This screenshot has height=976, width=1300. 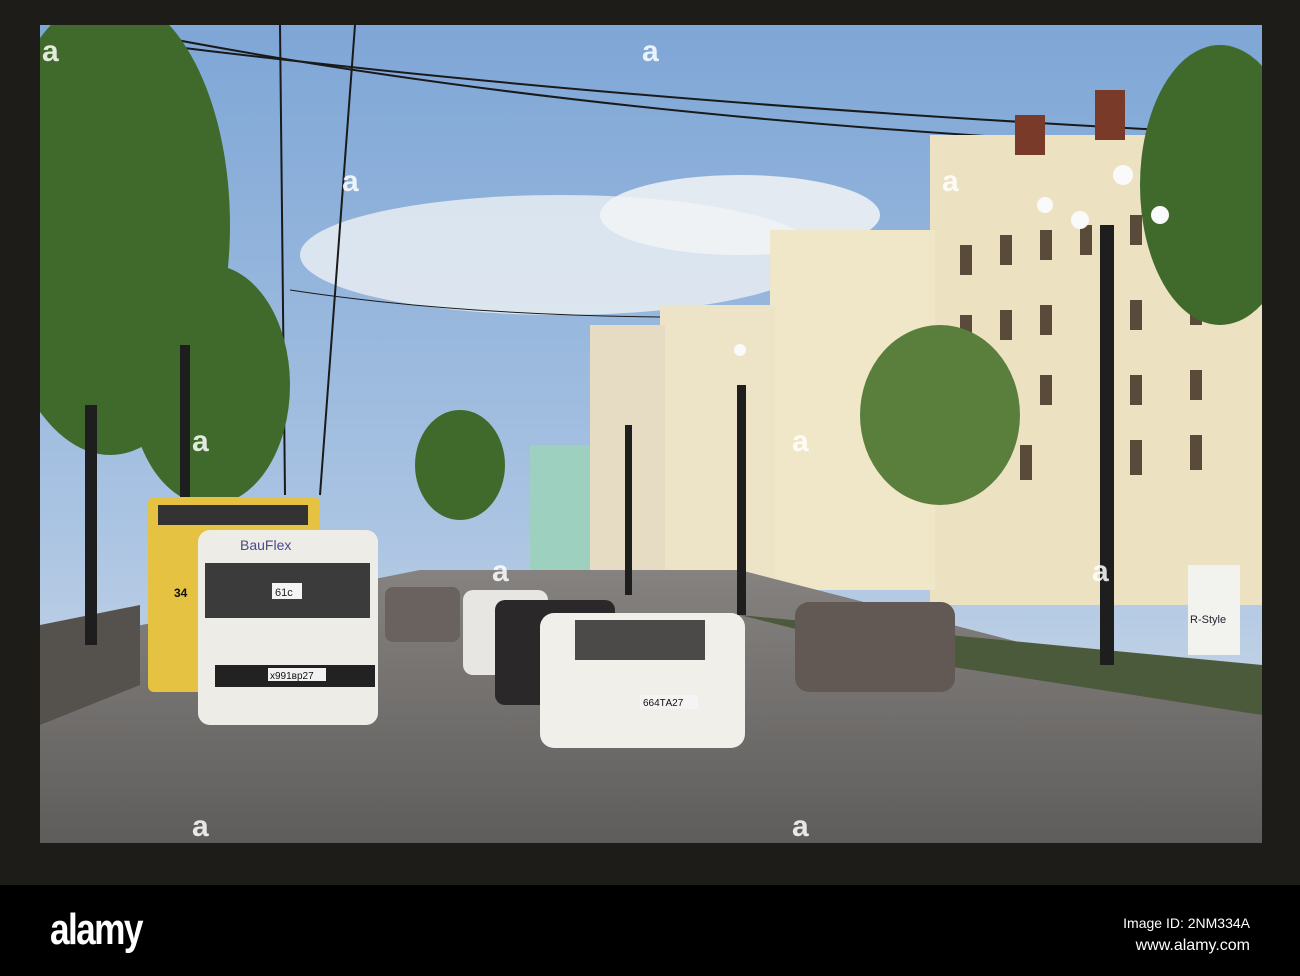 I want to click on bus-route-number: 34, so click(x=181, y=593).